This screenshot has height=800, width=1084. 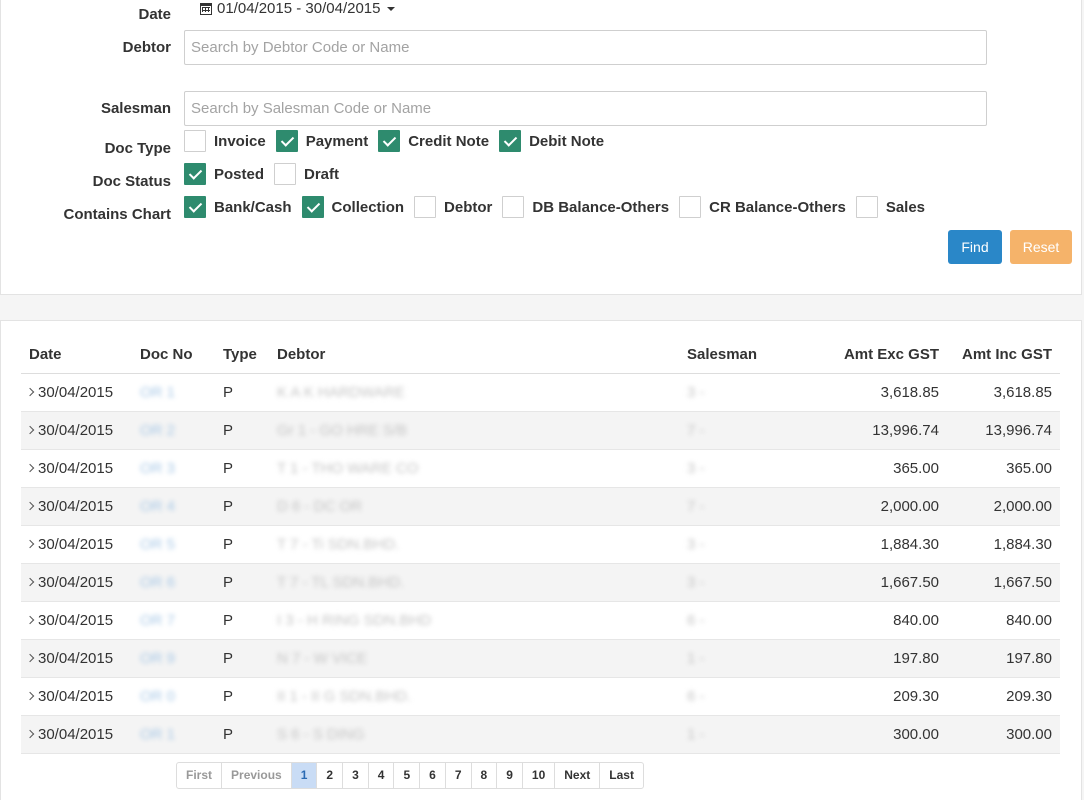 I want to click on doc-no-link: OR 6, so click(x=157, y=582).